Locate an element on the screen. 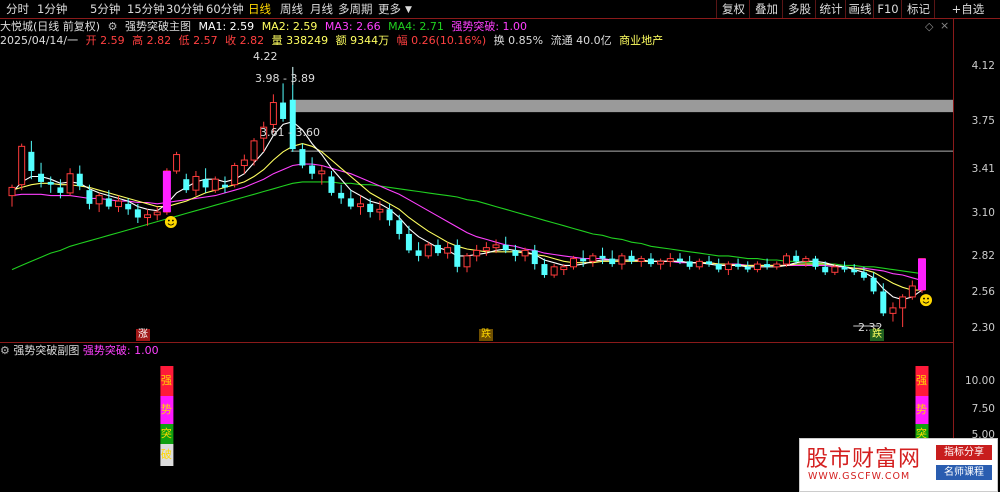 The width and height of the screenshot is (1000, 492). marker-mid: 跌 is located at coordinates (486, 335).